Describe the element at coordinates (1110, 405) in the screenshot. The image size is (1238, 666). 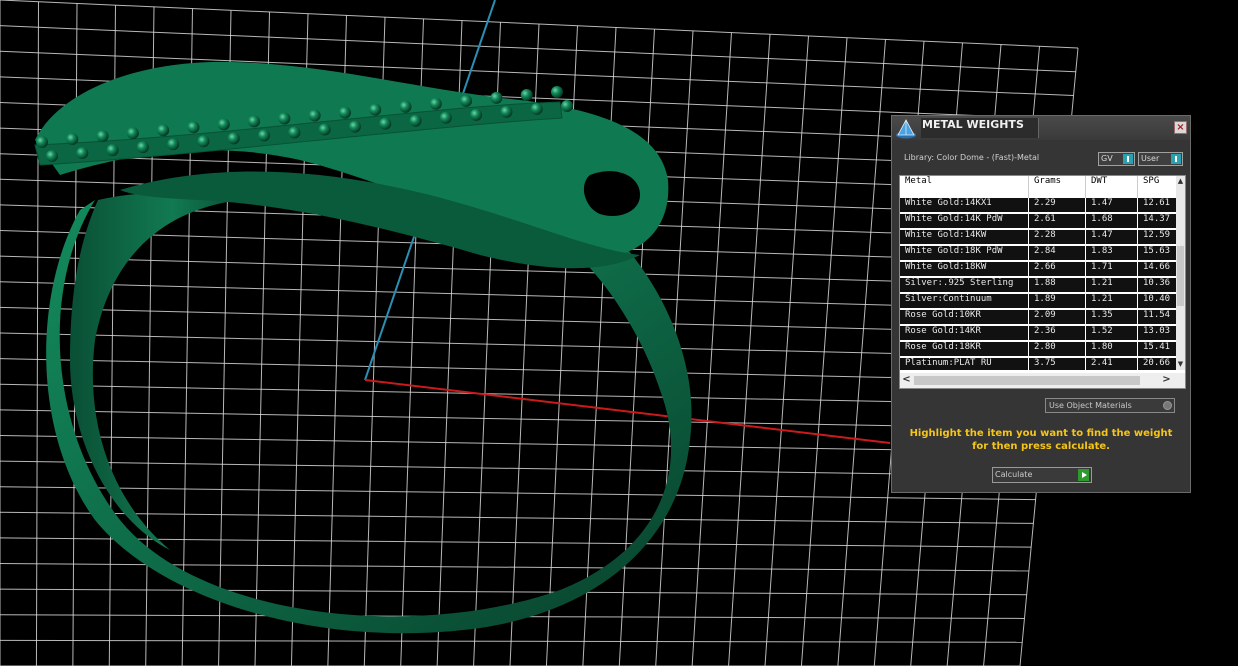
I see `use-object-materials-toggle: Use Object Materials` at that location.